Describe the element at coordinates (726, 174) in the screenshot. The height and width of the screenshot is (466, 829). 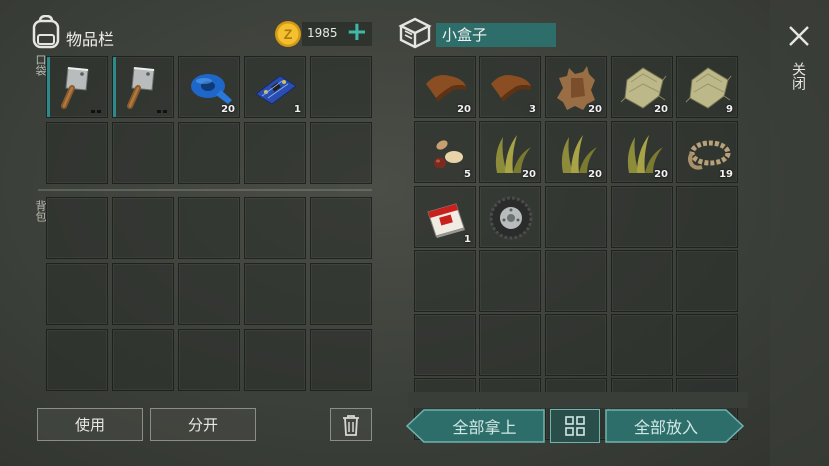
I see `item-count: 19` at that location.